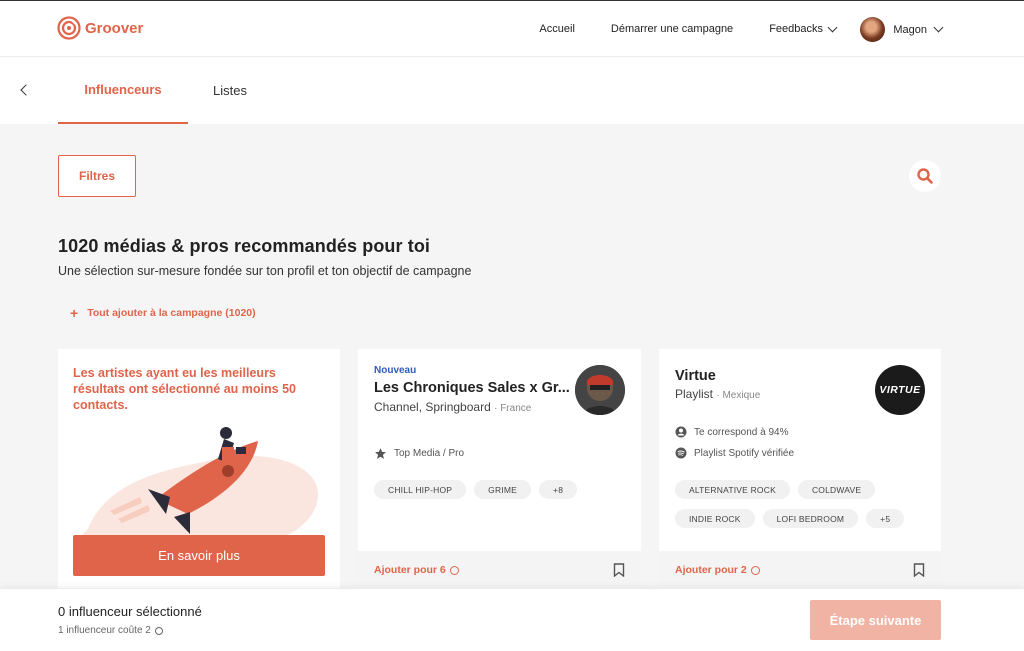  I want to click on cost-label: 1 influenceur coûte 2, so click(104, 630).